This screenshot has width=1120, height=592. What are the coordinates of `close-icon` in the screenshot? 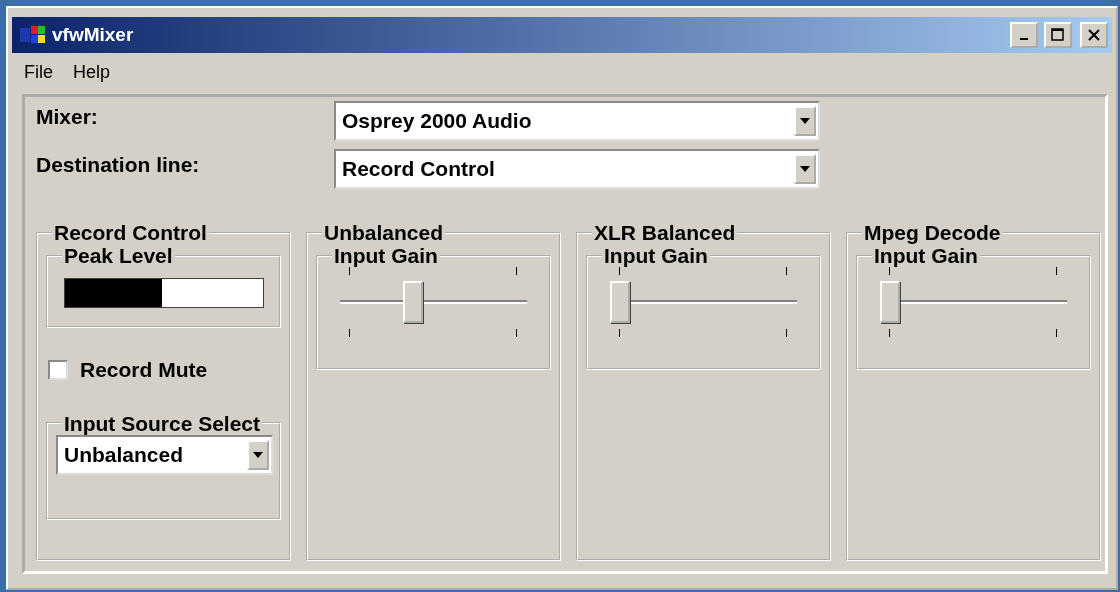 It's located at (1094, 35).